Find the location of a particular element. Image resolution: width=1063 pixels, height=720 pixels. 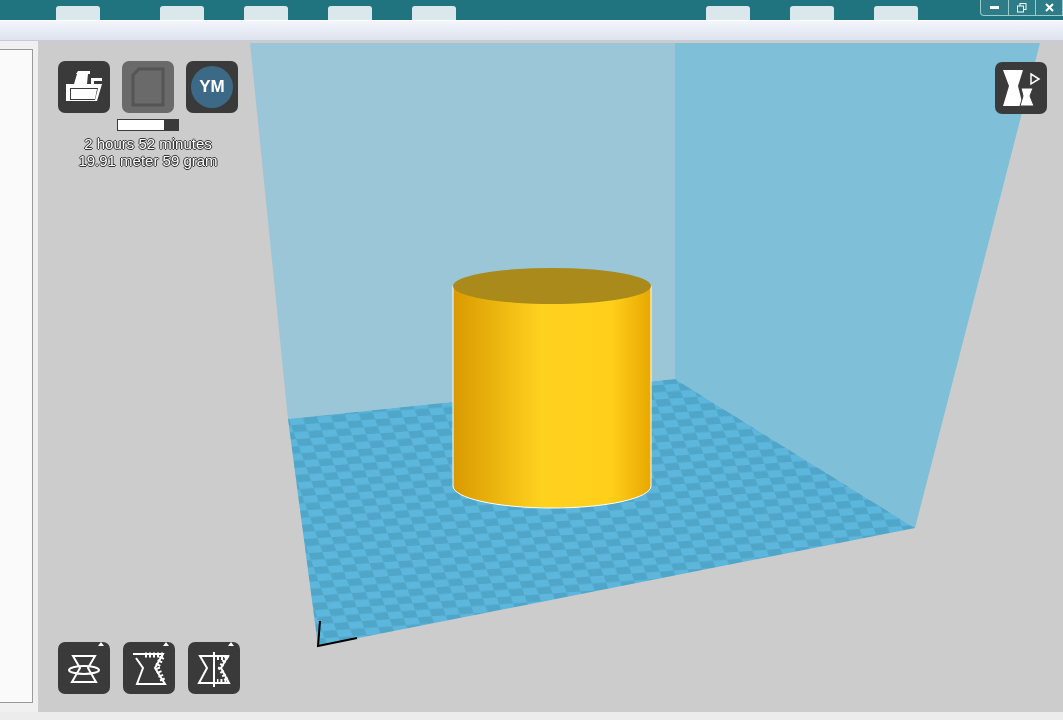

print-time-text: 2 hours 52 minutes is located at coordinates (148, 143).